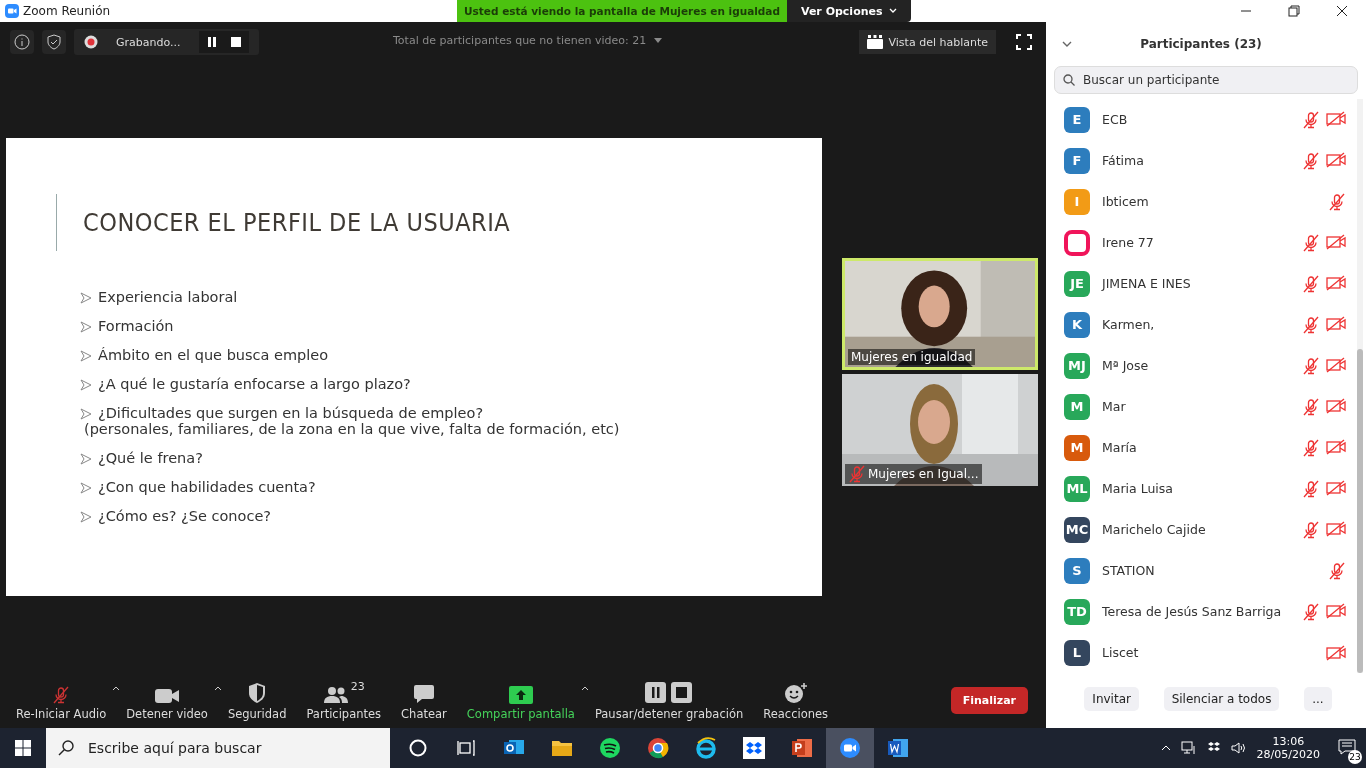 The image size is (1366, 768). Describe the element at coordinates (1206, 119) in the screenshot. I see `participant-row: E ECB` at that location.